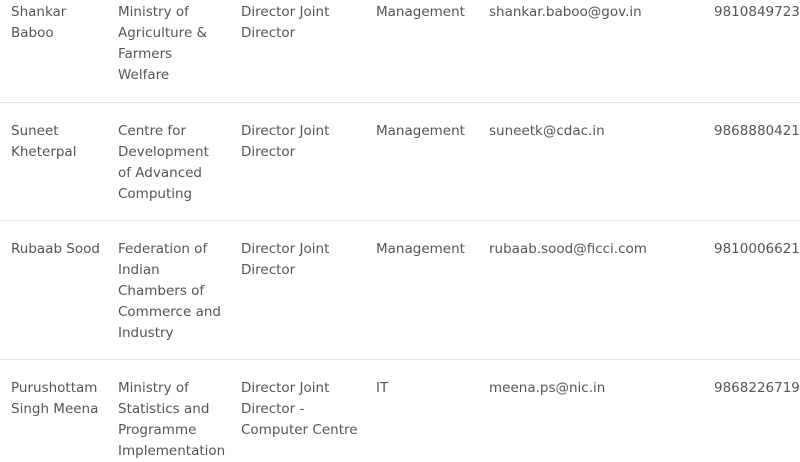 The height and width of the screenshot is (462, 800). I want to click on department-cell: IT, so click(382, 388).